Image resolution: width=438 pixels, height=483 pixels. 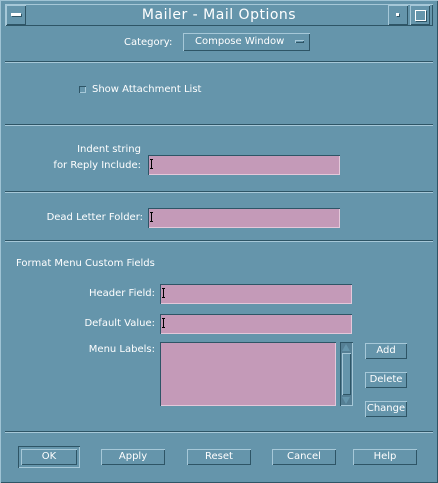 I want to click on reset-button: Reset, so click(x=219, y=457).